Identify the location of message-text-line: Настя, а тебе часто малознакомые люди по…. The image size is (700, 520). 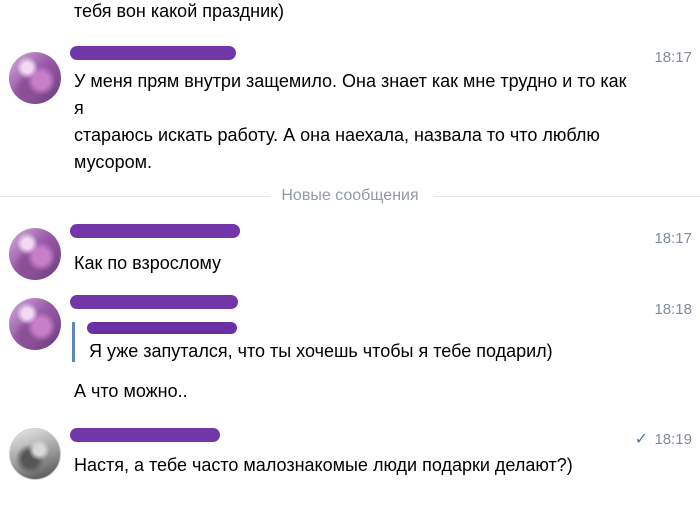
(323, 465).